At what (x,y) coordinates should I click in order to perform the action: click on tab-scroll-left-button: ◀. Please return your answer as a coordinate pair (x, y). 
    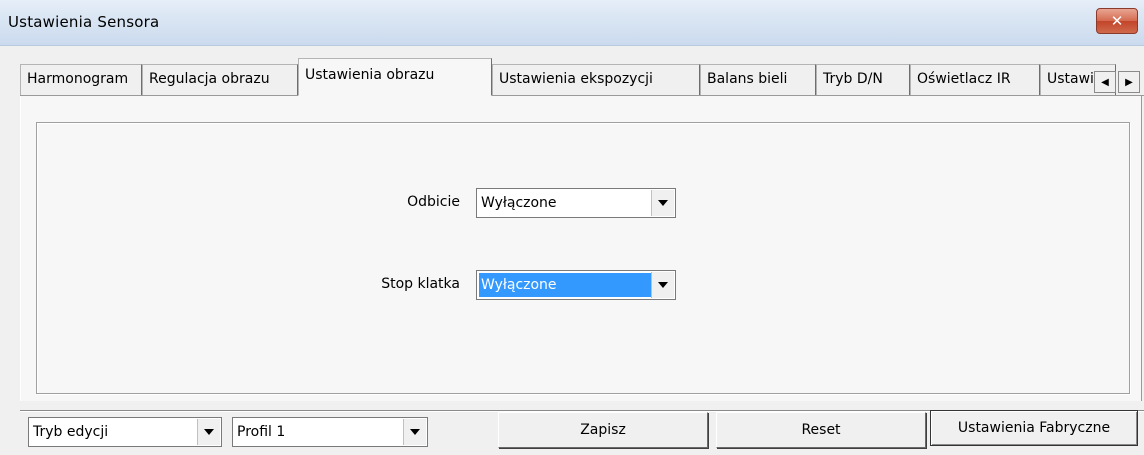
    Looking at the image, I should click on (1105, 82).